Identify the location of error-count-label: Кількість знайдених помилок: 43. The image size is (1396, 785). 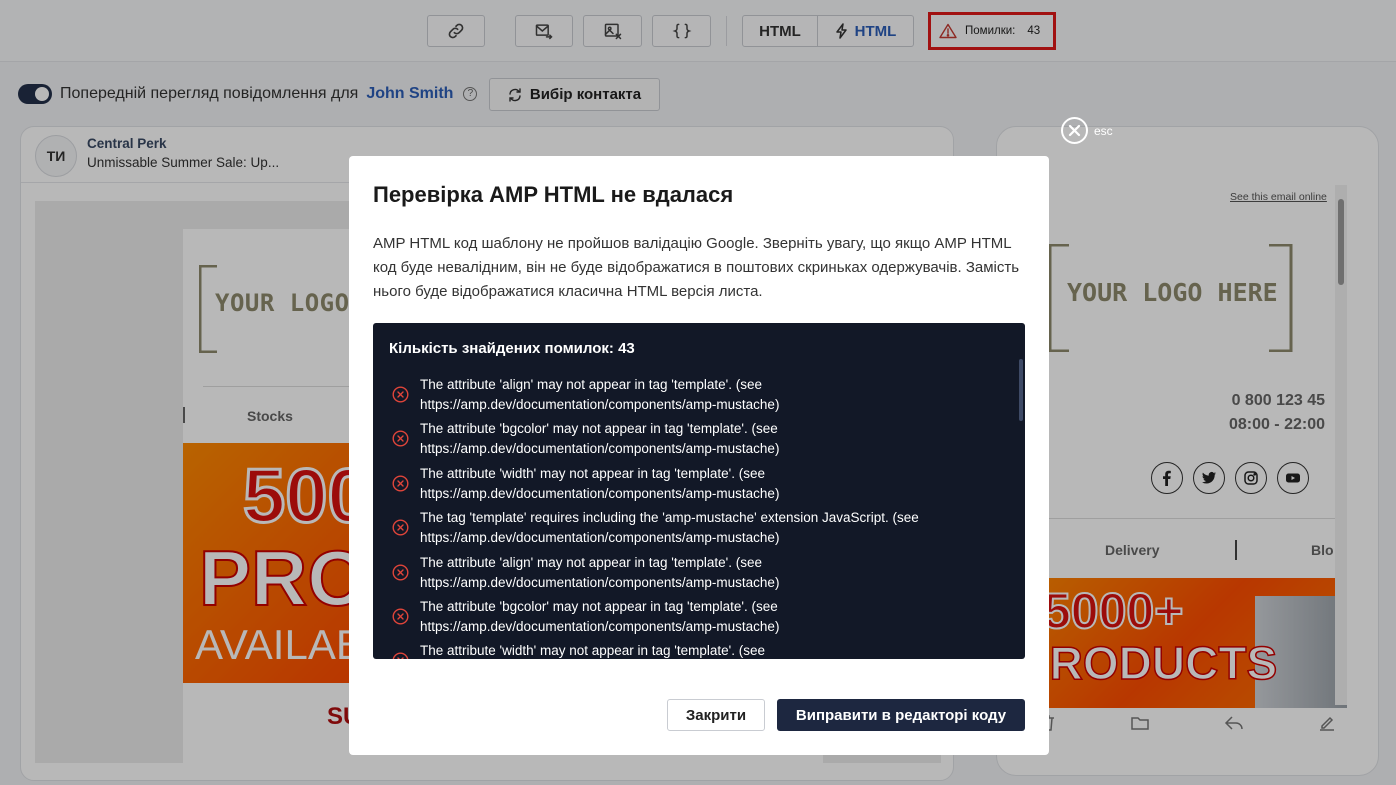
(512, 348).